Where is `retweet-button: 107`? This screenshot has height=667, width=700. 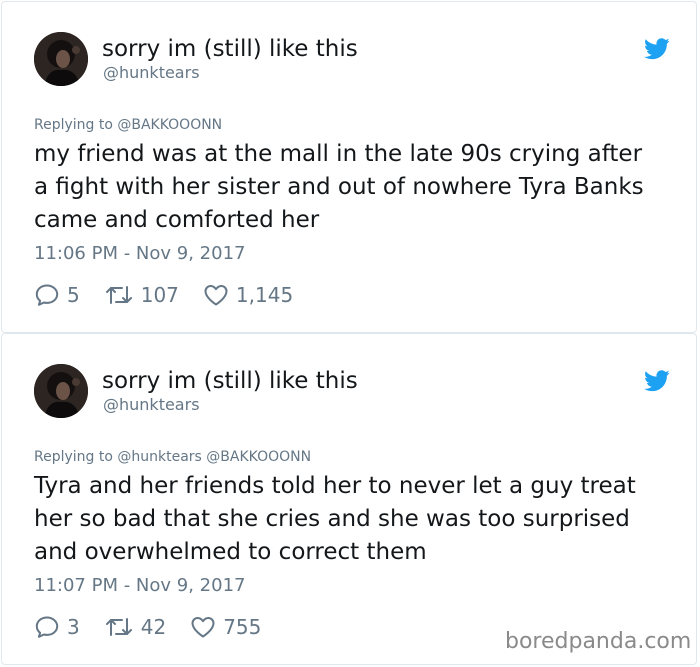 retweet-button: 107 is located at coordinates (141, 295).